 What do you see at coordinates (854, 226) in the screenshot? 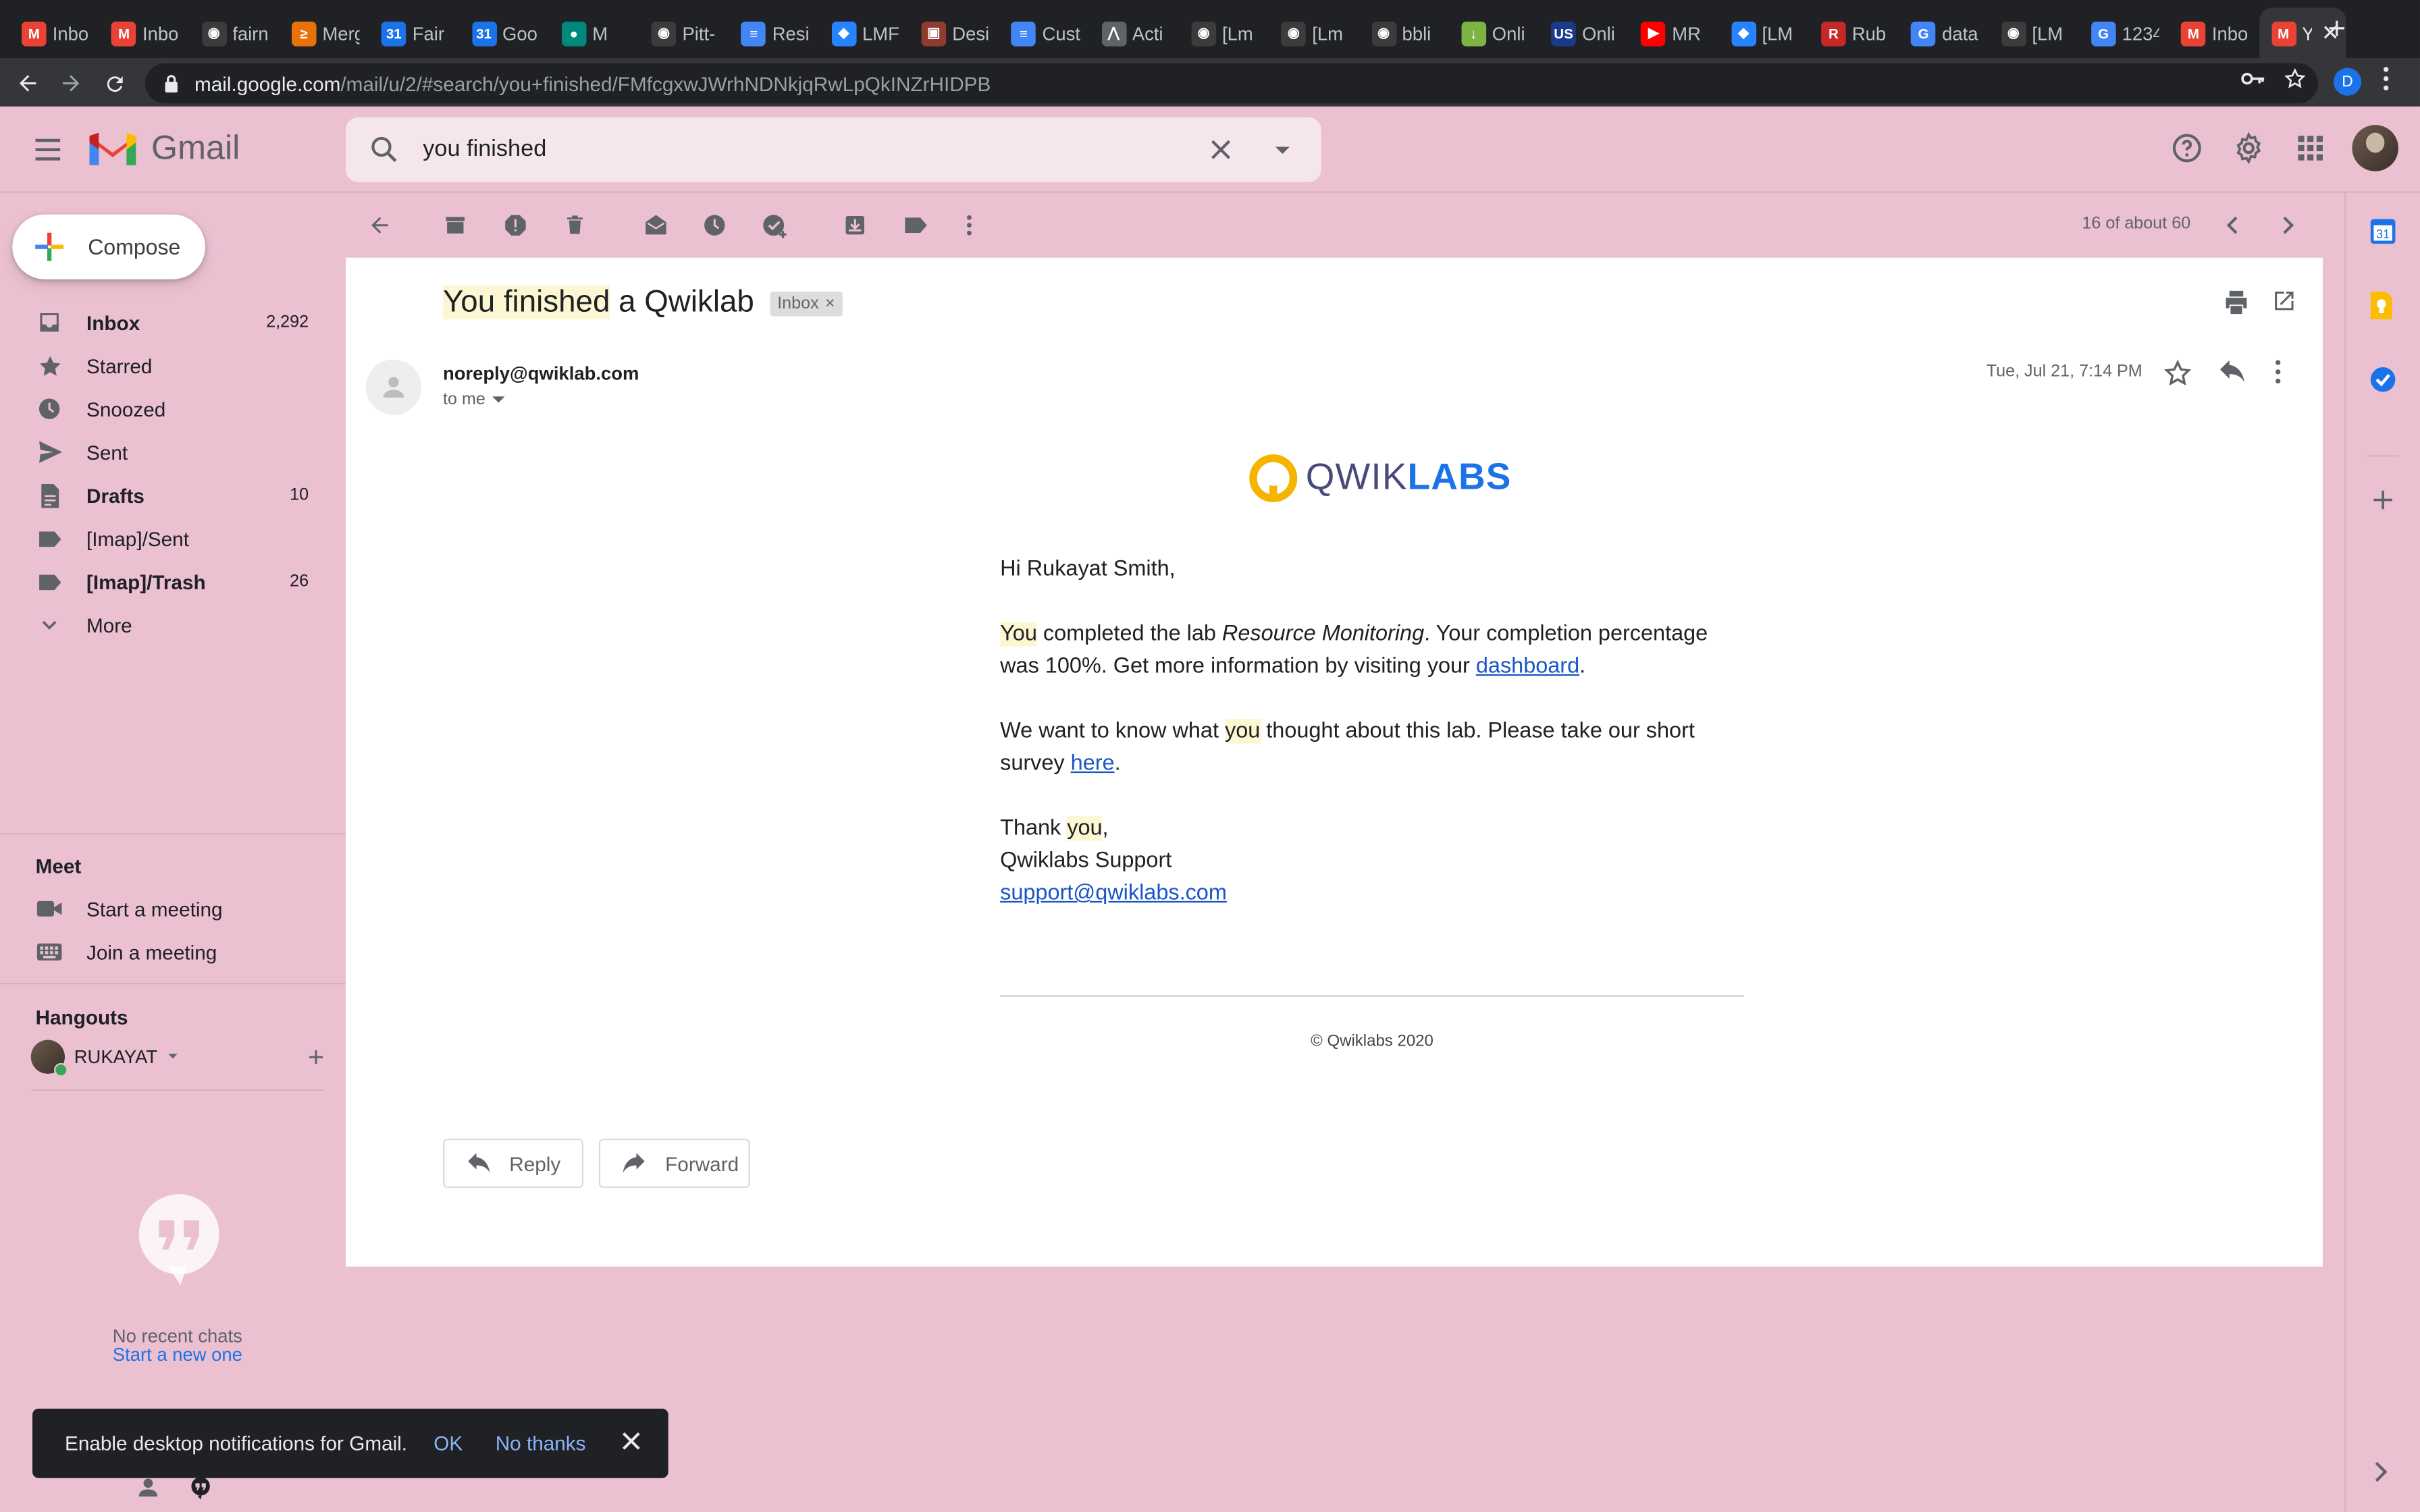
I see `move-to-icon` at bounding box center [854, 226].